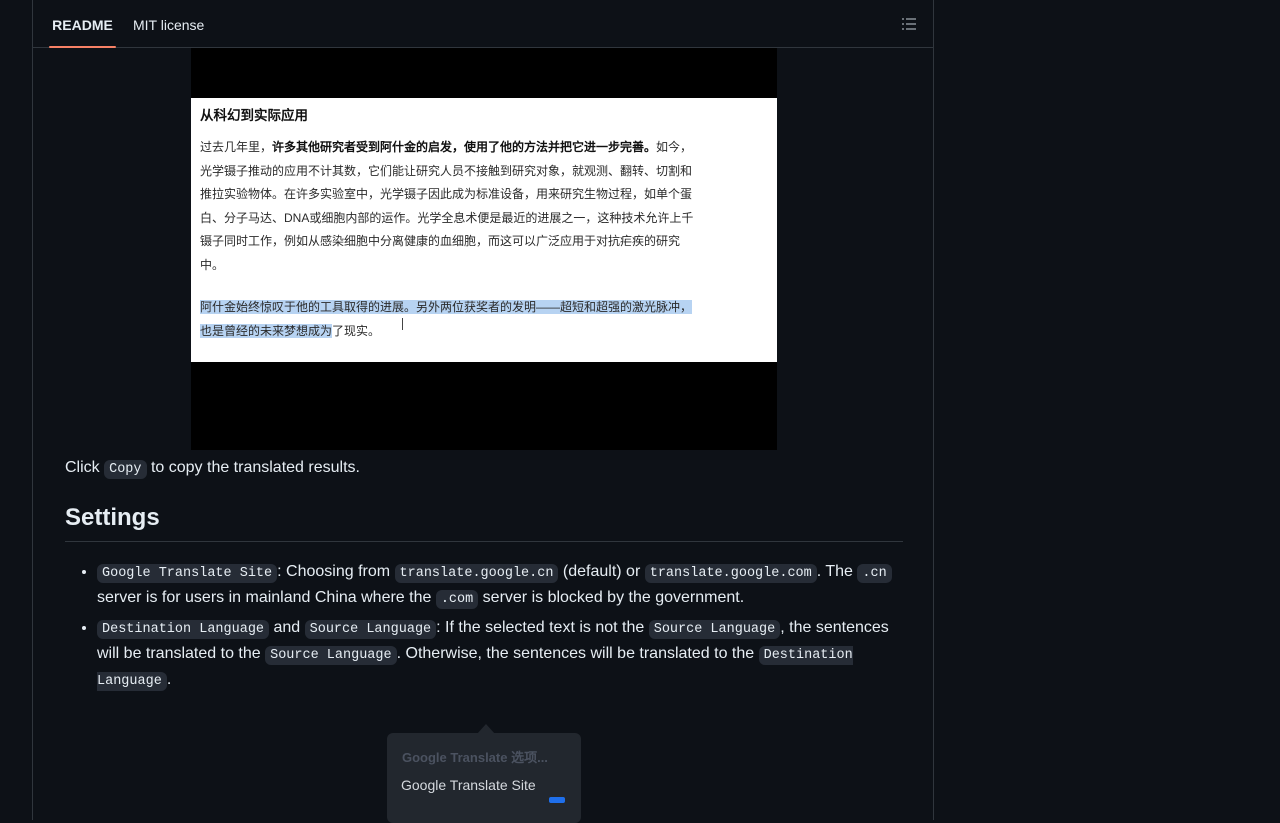 The width and height of the screenshot is (1280, 823). Describe the element at coordinates (874, 573) in the screenshot. I see `code-snippet: .cn` at that location.